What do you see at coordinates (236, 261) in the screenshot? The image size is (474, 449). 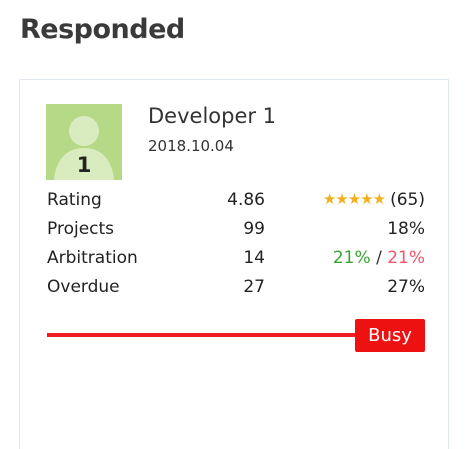 I see `arbitration-row: Arbitration 14 21% / 21%` at bounding box center [236, 261].